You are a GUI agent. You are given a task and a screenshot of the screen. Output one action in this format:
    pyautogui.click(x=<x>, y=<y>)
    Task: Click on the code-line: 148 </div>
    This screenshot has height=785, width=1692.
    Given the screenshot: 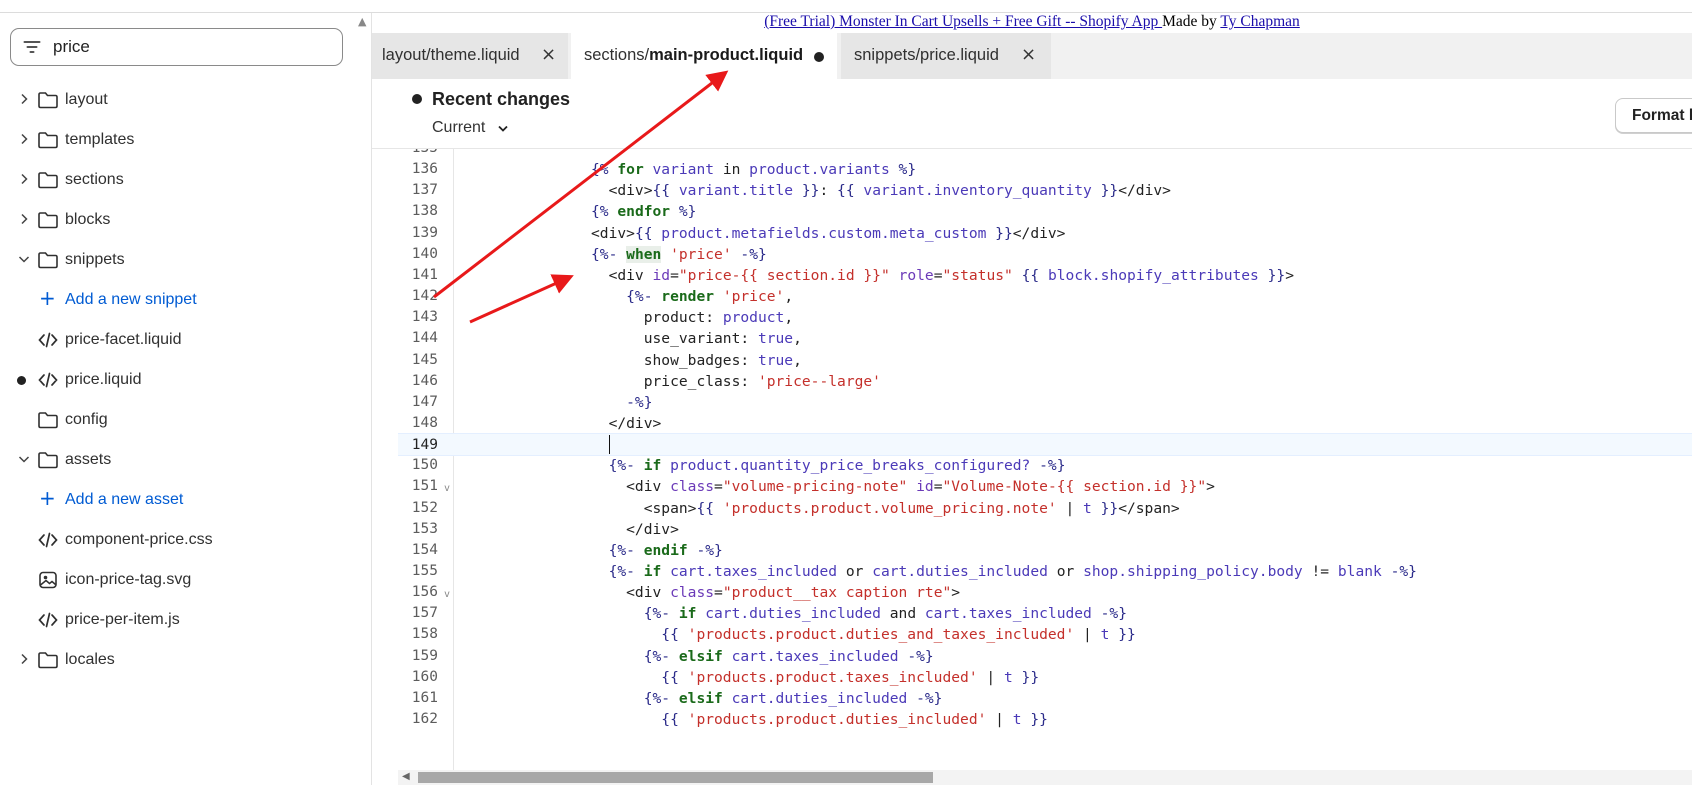 What is the action you would take?
    pyautogui.click(x=1045, y=423)
    